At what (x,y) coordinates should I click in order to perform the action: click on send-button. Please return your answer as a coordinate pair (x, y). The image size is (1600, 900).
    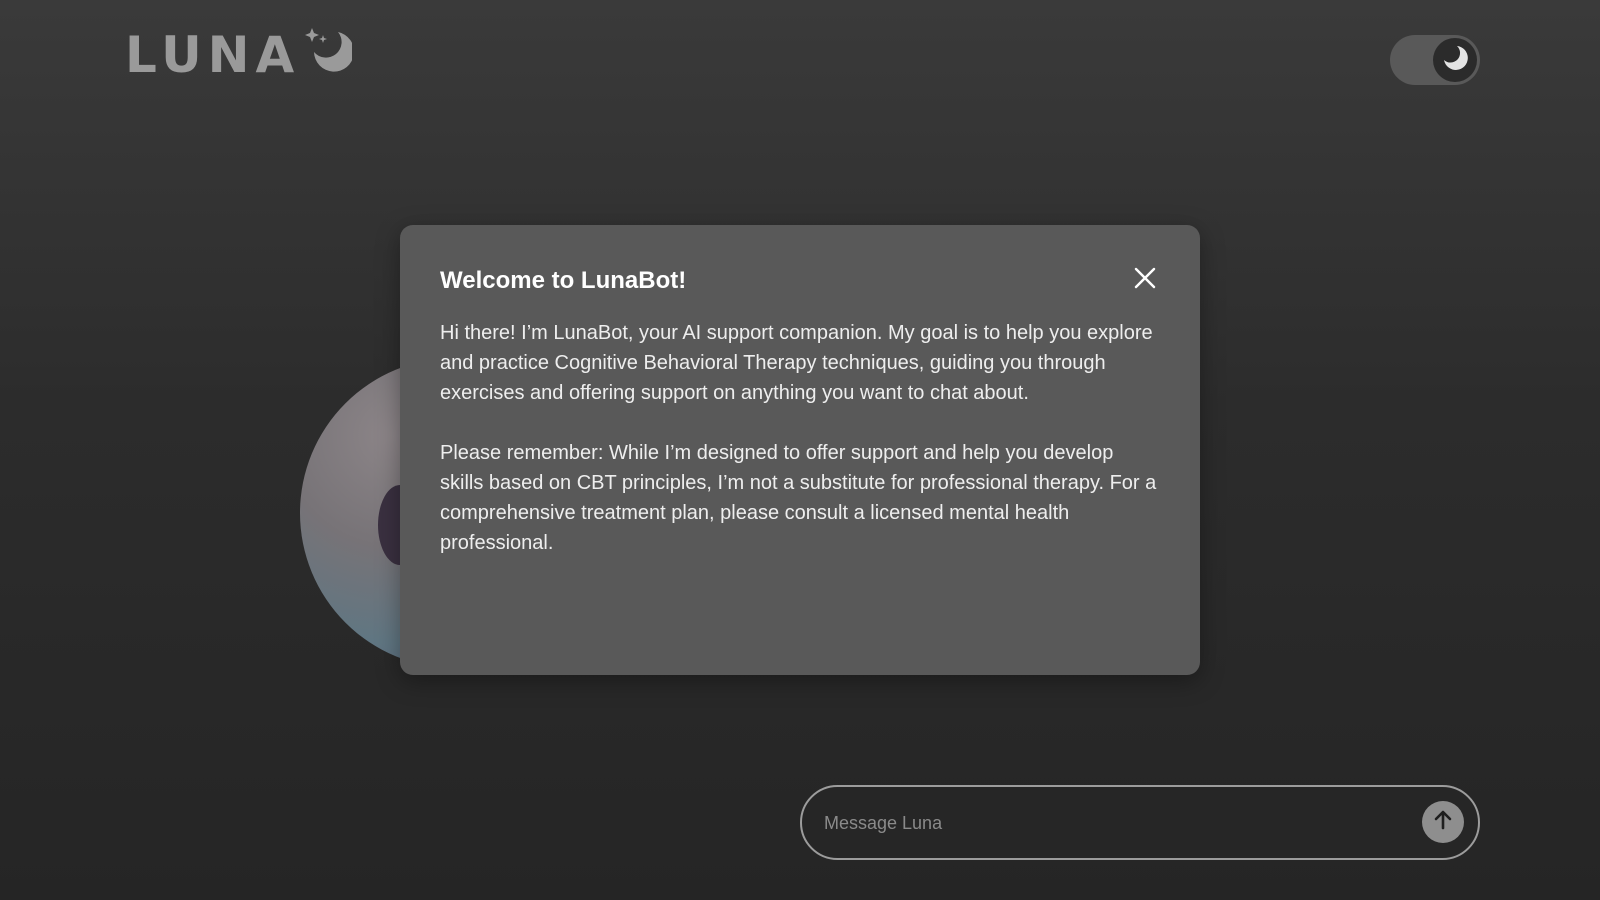
    Looking at the image, I should click on (1443, 822).